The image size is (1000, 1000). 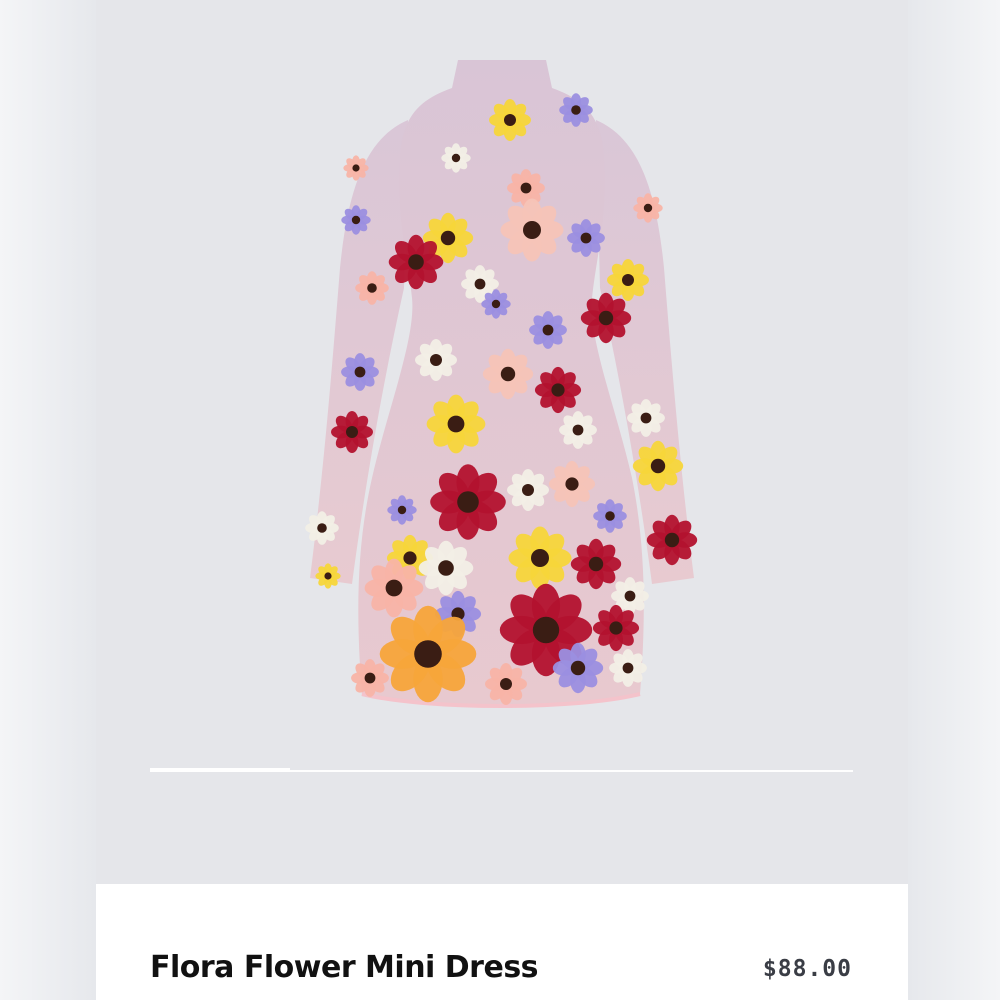 I want to click on carousel-indicator, so click(x=220, y=770).